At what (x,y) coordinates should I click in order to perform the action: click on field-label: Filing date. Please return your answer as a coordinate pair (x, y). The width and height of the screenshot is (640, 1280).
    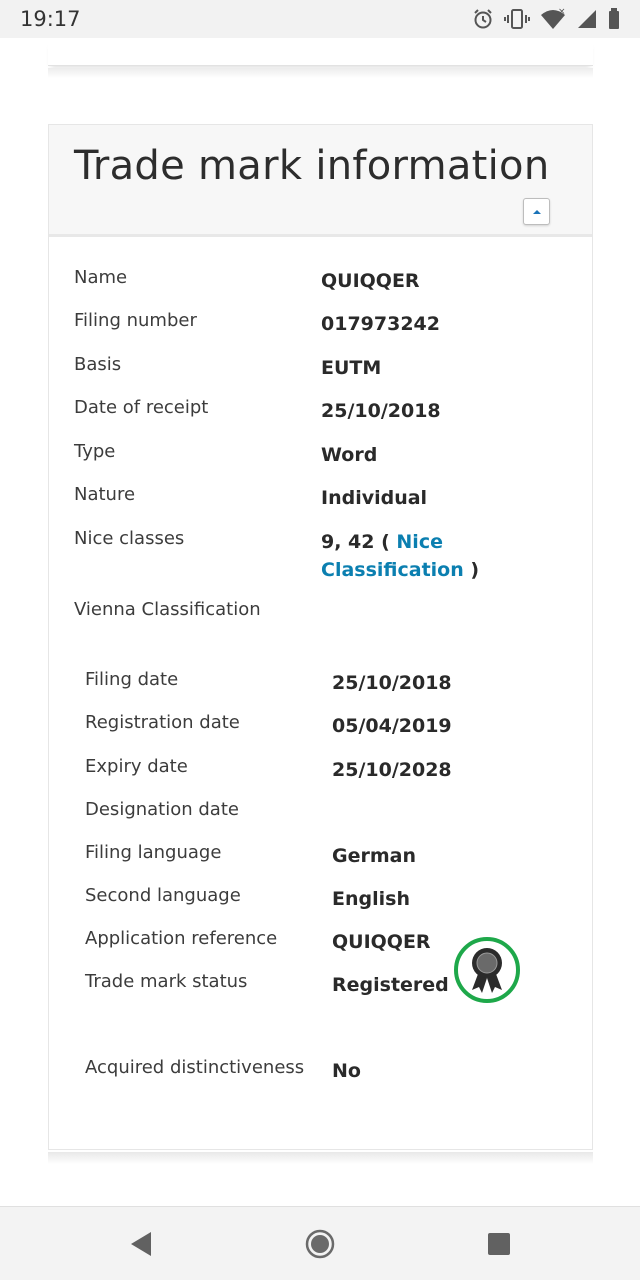
    Looking at the image, I should click on (132, 679).